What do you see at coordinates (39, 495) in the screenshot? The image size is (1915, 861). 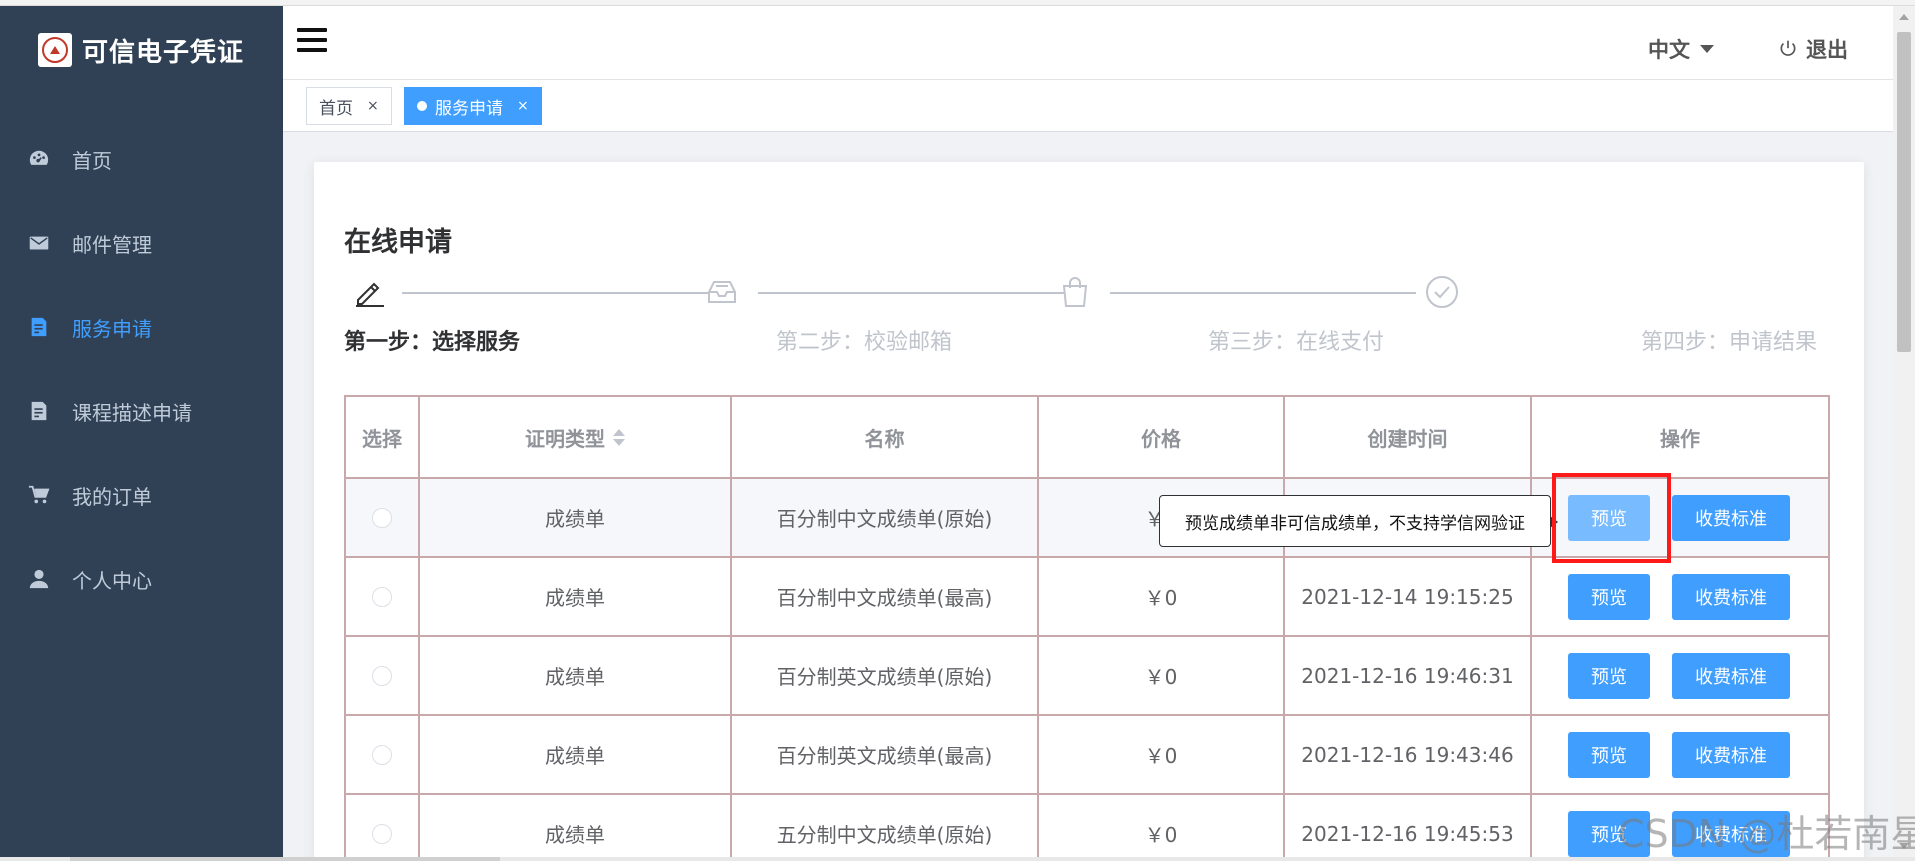 I see `cart-icon` at bounding box center [39, 495].